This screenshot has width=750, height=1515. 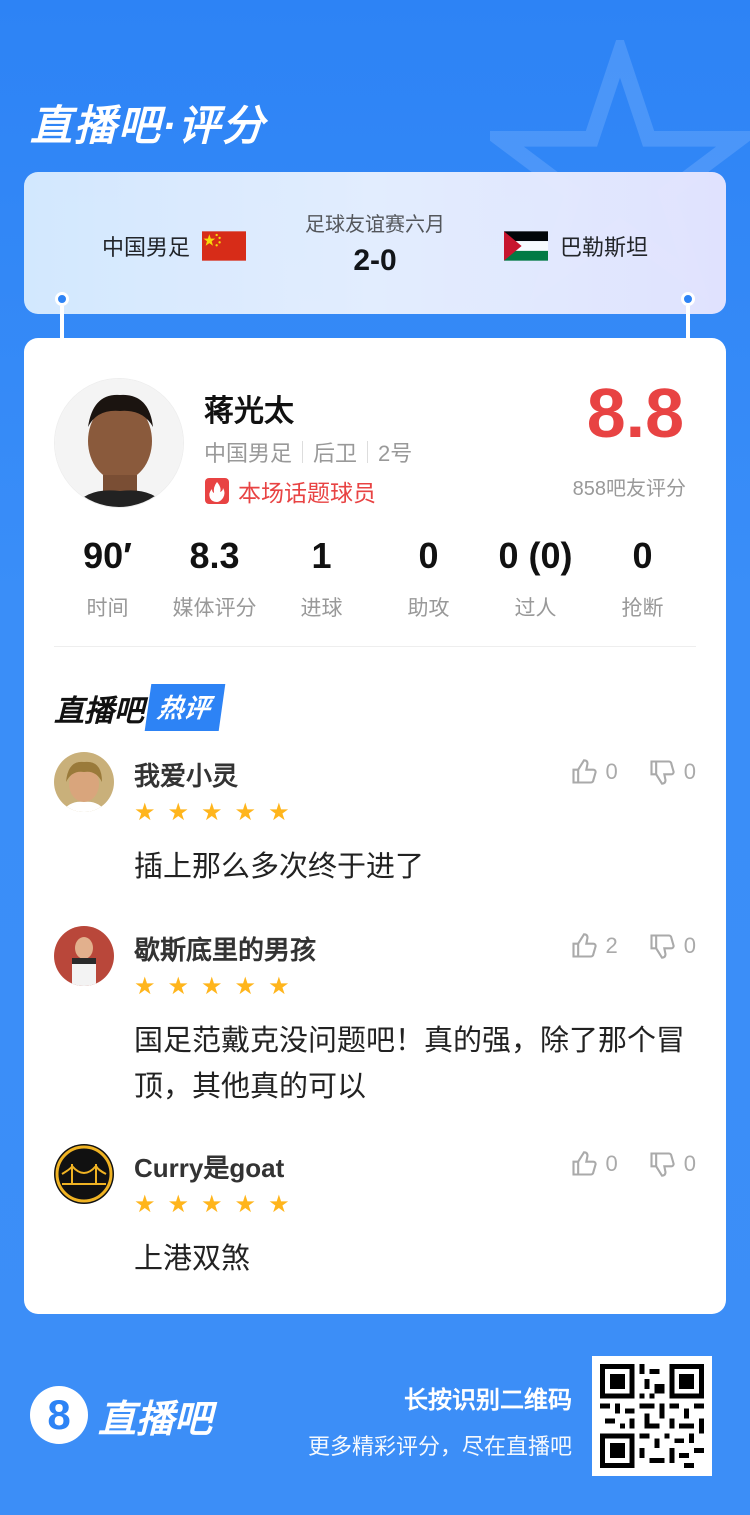 What do you see at coordinates (335, 453) in the screenshot?
I see `player-position: 后卫` at bounding box center [335, 453].